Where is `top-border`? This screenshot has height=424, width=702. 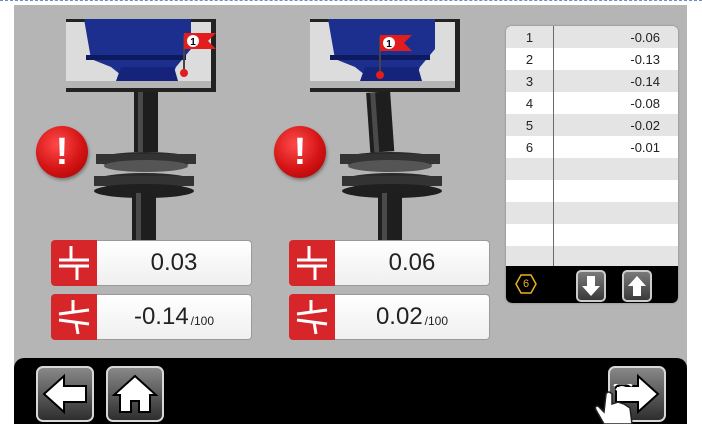 top-border is located at coordinates (351, 1).